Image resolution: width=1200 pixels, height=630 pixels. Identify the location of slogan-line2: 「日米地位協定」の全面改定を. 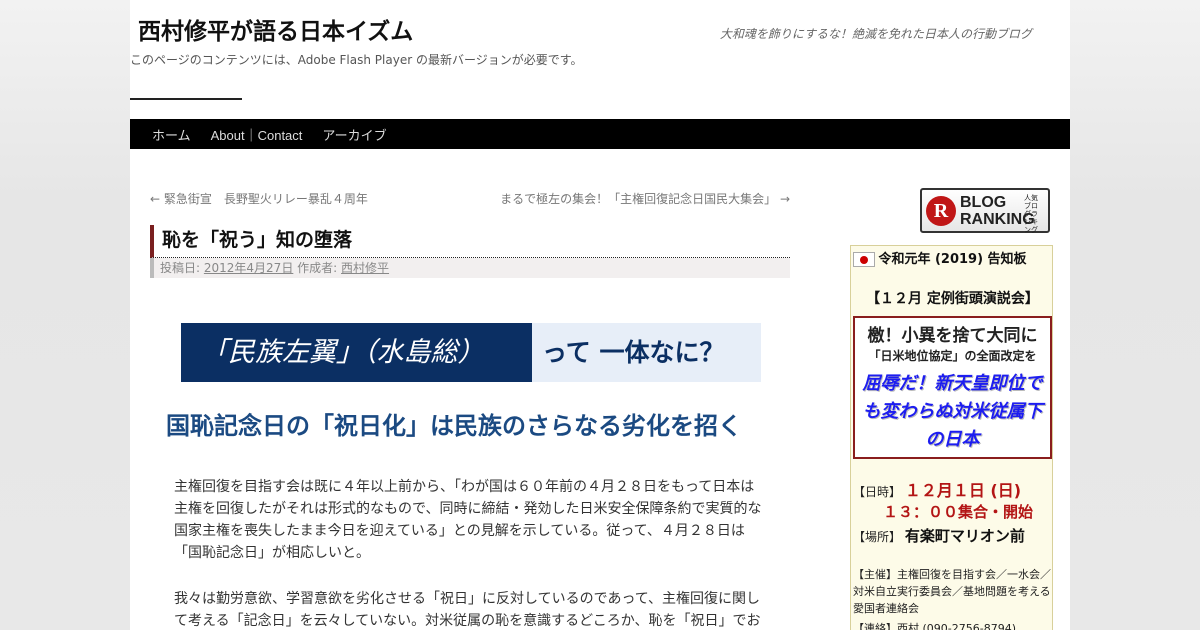
(952, 356).